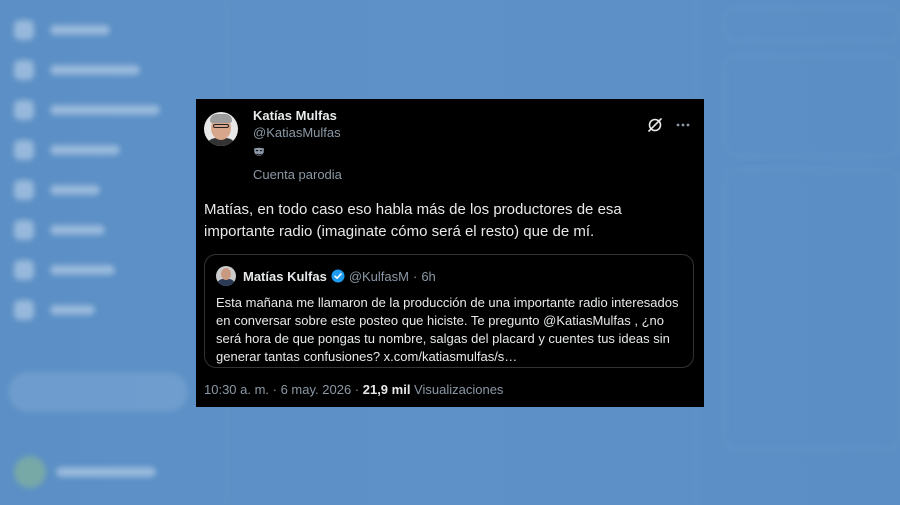 This screenshot has width=900, height=505. I want to click on quote-avatar, so click(226, 276).